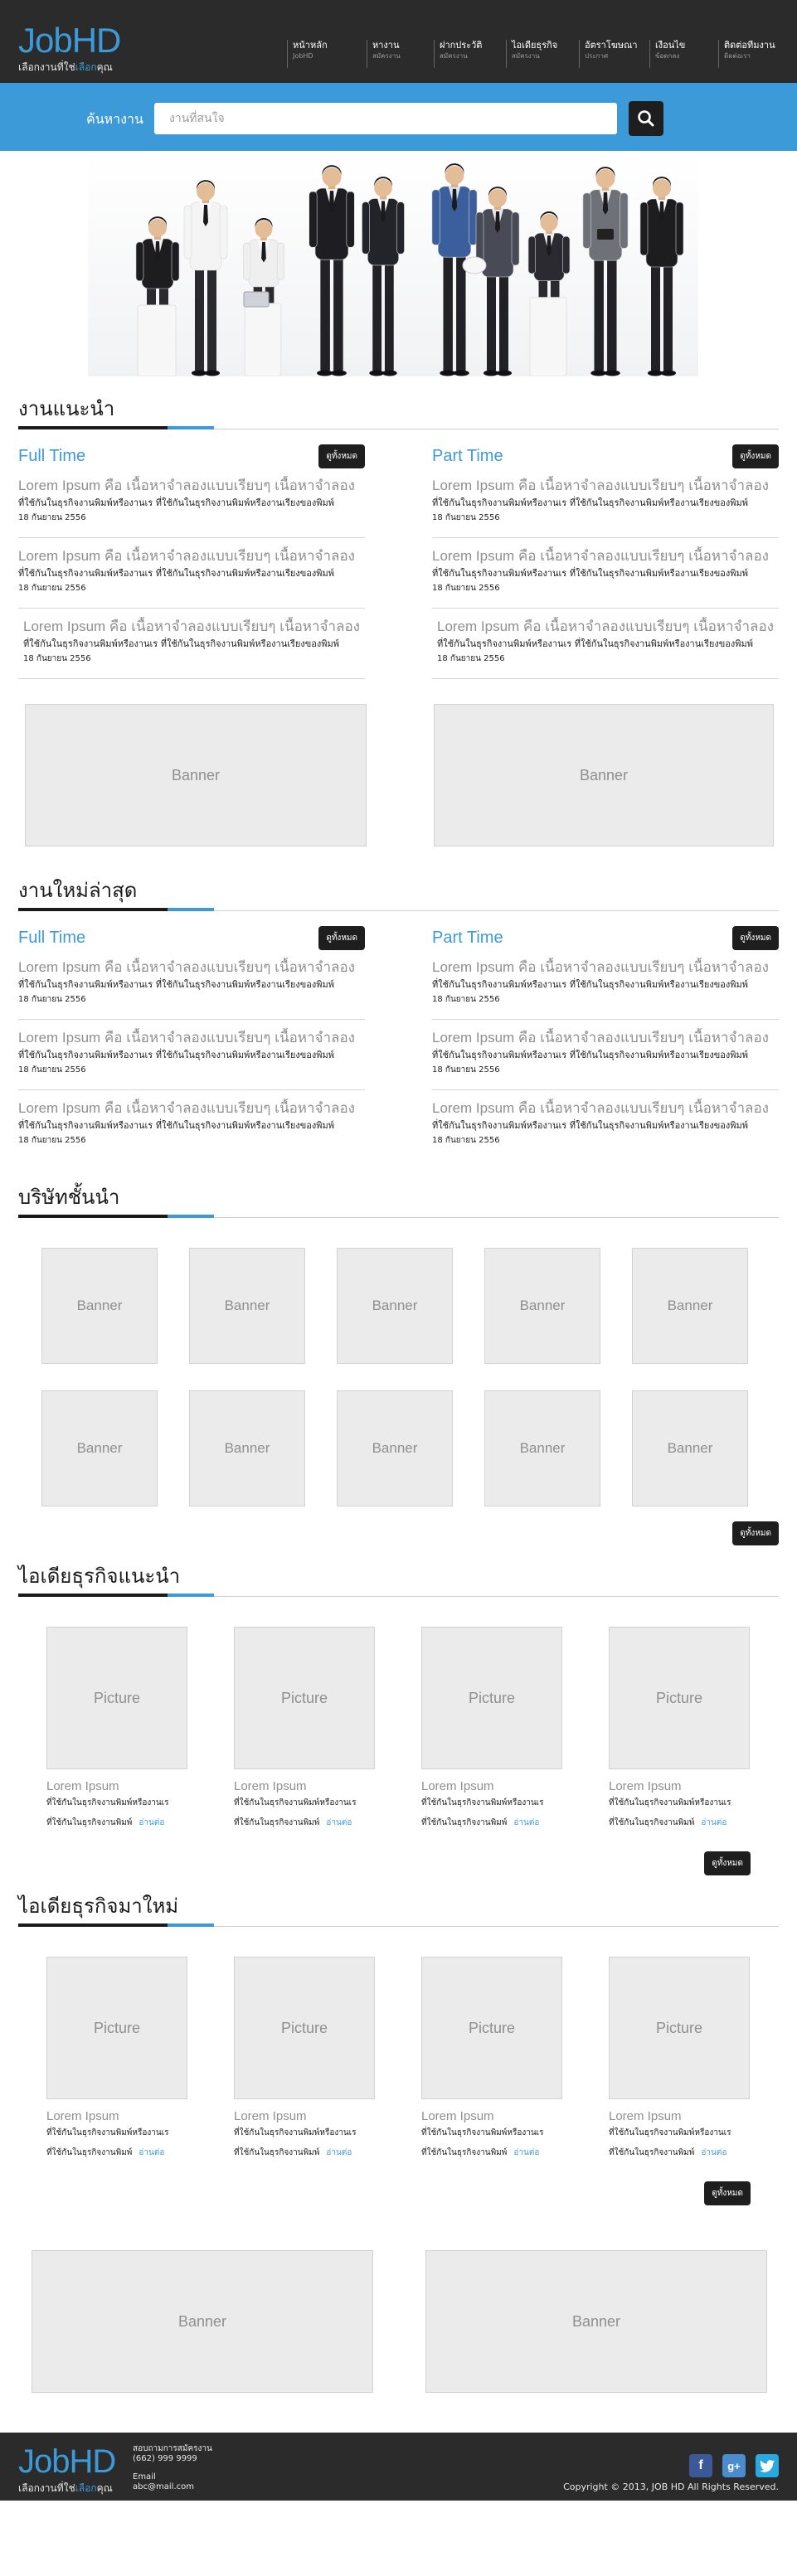 The image size is (797, 2576). What do you see at coordinates (69, 49) in the screenshot?
I see `site-logo: JobHD เลือกงานที่ใช่เลือกคุณ` at bounding box center [69, 49].